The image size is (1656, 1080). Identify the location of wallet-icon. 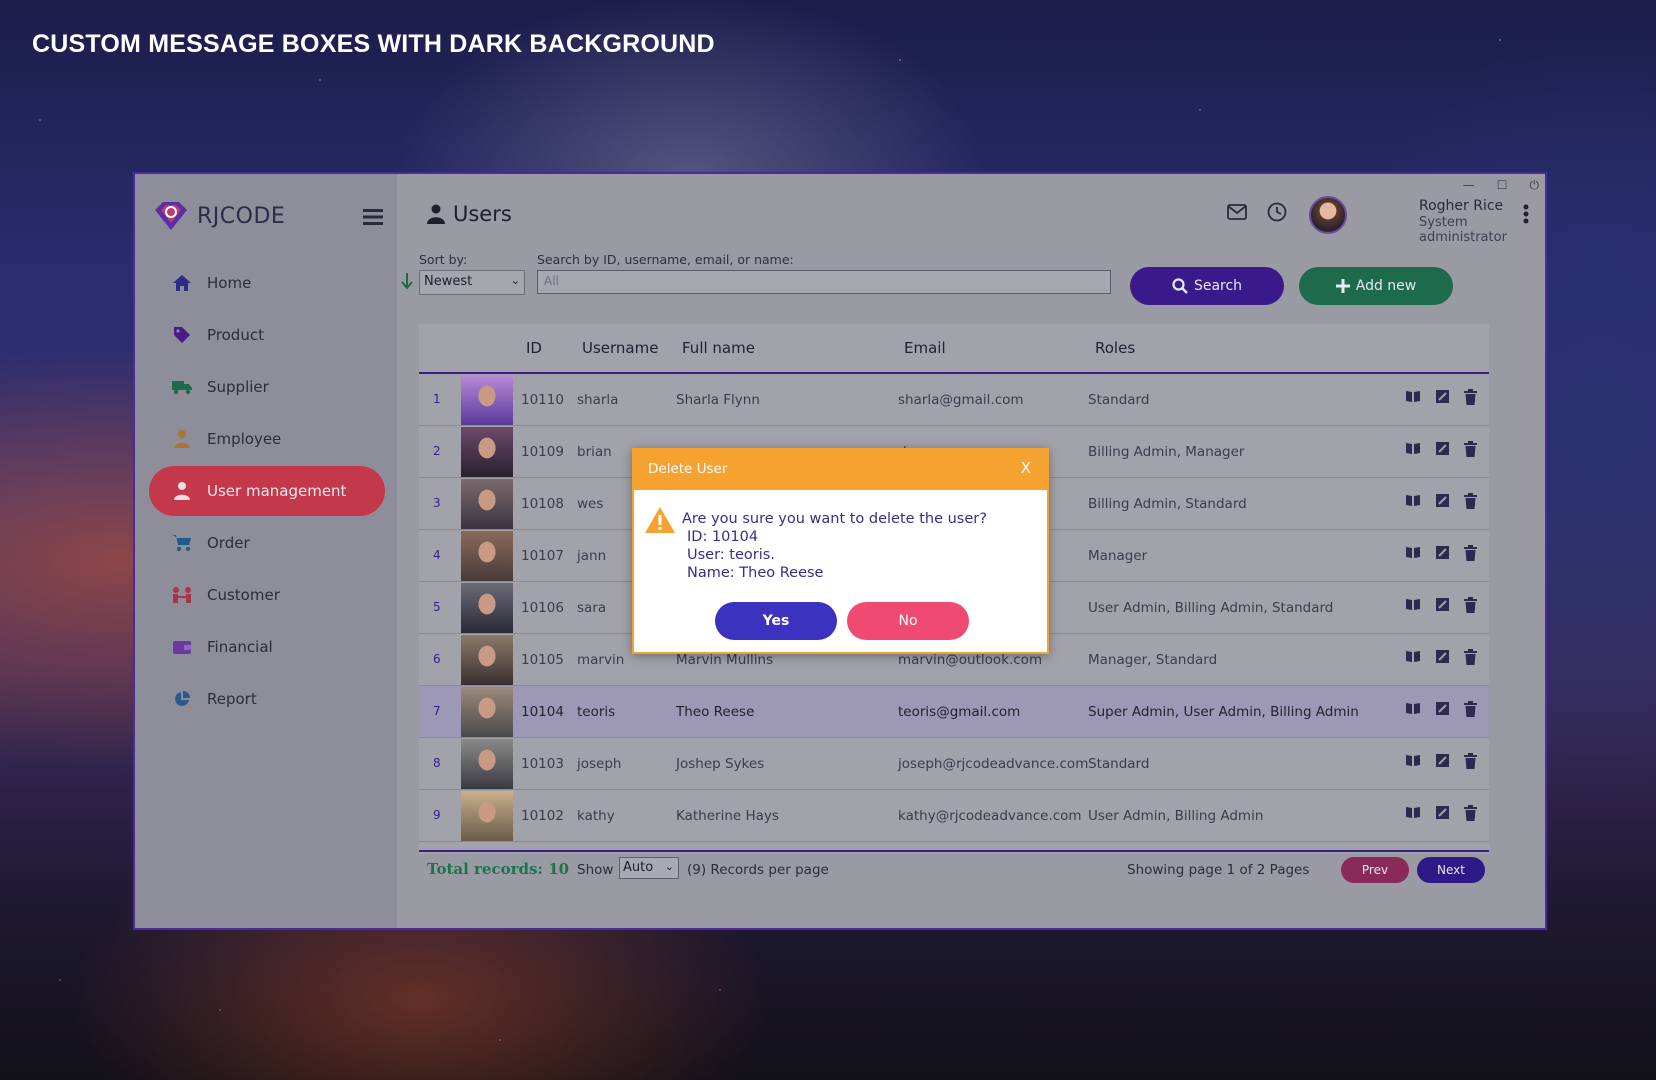
(182, 647).